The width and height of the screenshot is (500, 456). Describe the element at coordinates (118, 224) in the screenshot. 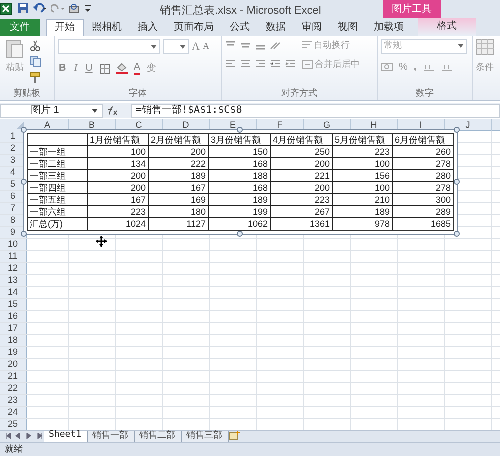

I see `table-cell: 1024` at that location.